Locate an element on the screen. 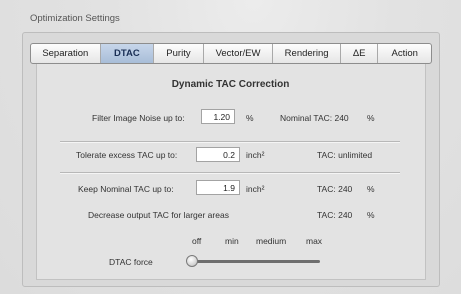 The image size is (461, 294). section-title: Optimization Settings is located at coordinates (75, 18).